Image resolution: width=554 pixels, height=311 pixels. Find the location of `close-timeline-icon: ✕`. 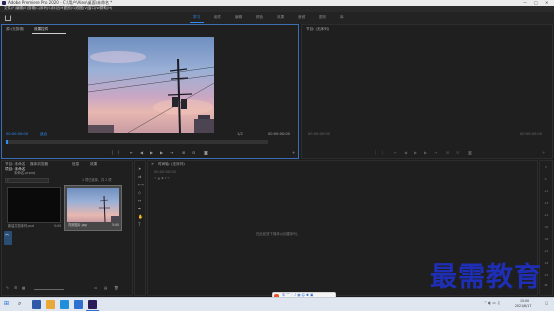

close-timeline-icon: ✕ is located at coordinates (152, 164).